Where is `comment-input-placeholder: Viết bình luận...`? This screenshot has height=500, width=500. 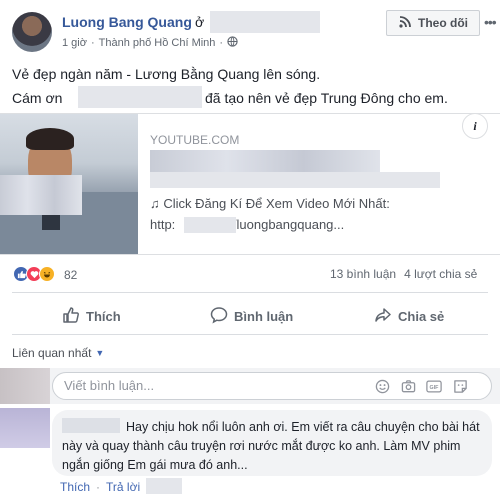 comment-input-placeholder: Viết bình luận... is located at coordinates (109, 385).